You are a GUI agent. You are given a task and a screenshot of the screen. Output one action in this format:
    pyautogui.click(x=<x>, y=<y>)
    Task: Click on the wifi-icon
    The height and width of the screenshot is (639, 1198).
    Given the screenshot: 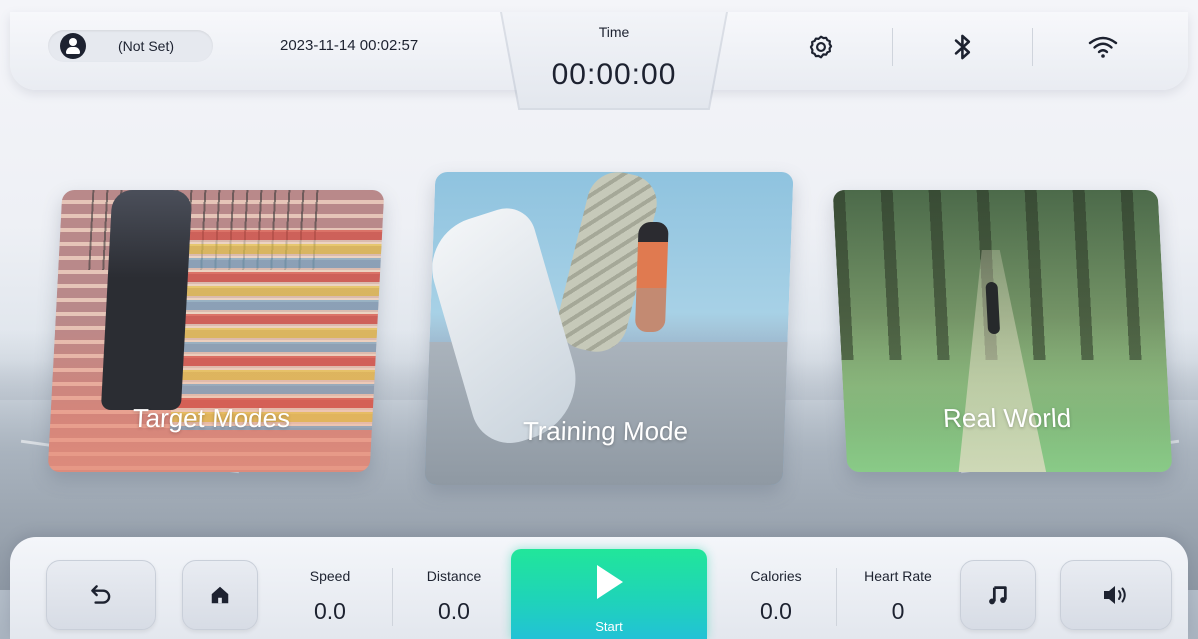 What is the action you would take?
    pyautogui.click(x=1103, y=47)
    